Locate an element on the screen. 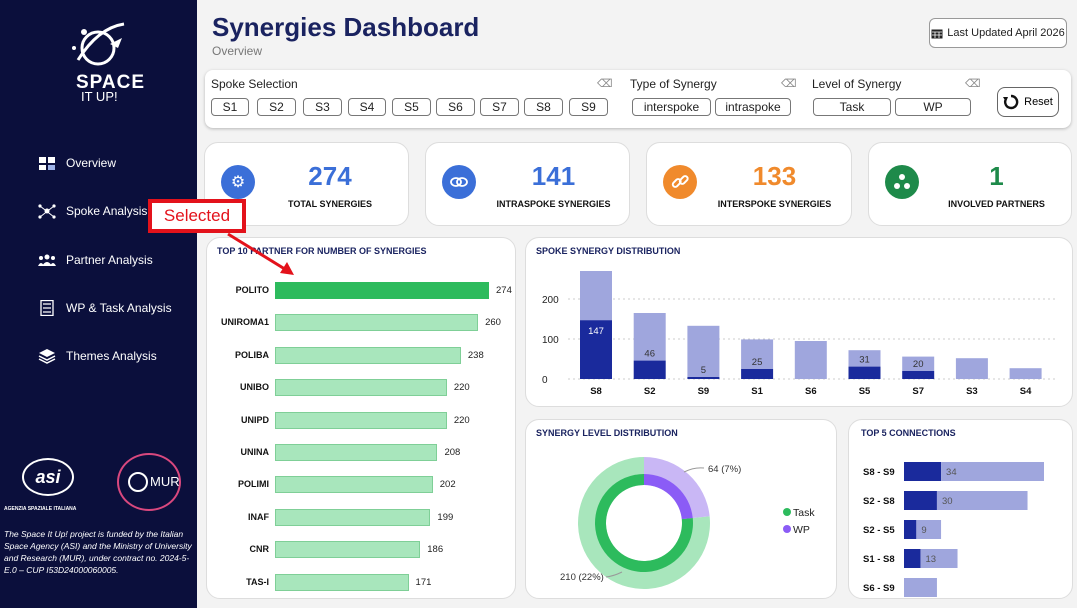 This screenshot has height=608, width=1077. calendar-icon is located at coordinates (937, 33).